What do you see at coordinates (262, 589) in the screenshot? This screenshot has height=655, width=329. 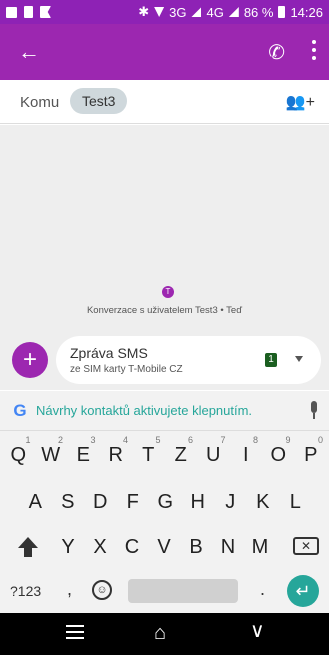 I see `period-key: .` at bounding box center [262, 589].